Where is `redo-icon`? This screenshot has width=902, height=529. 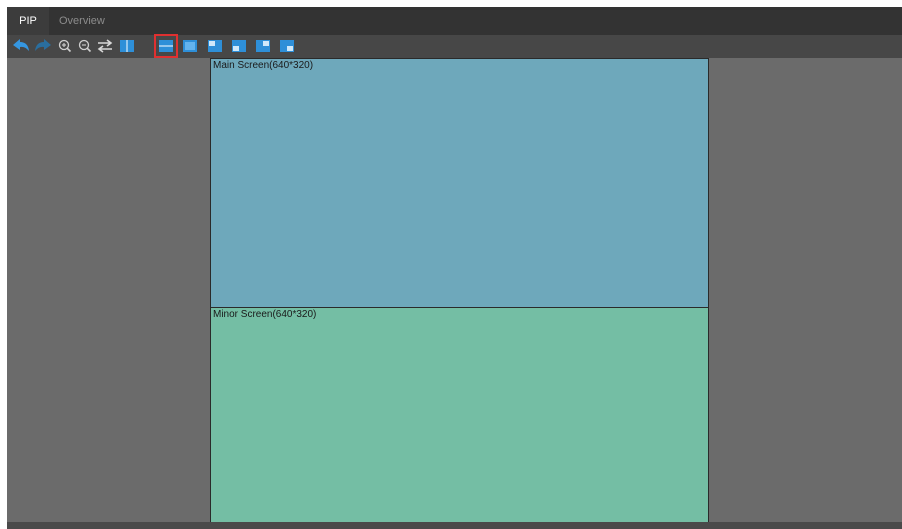
redo-icon is located at coordinates (43, 45).